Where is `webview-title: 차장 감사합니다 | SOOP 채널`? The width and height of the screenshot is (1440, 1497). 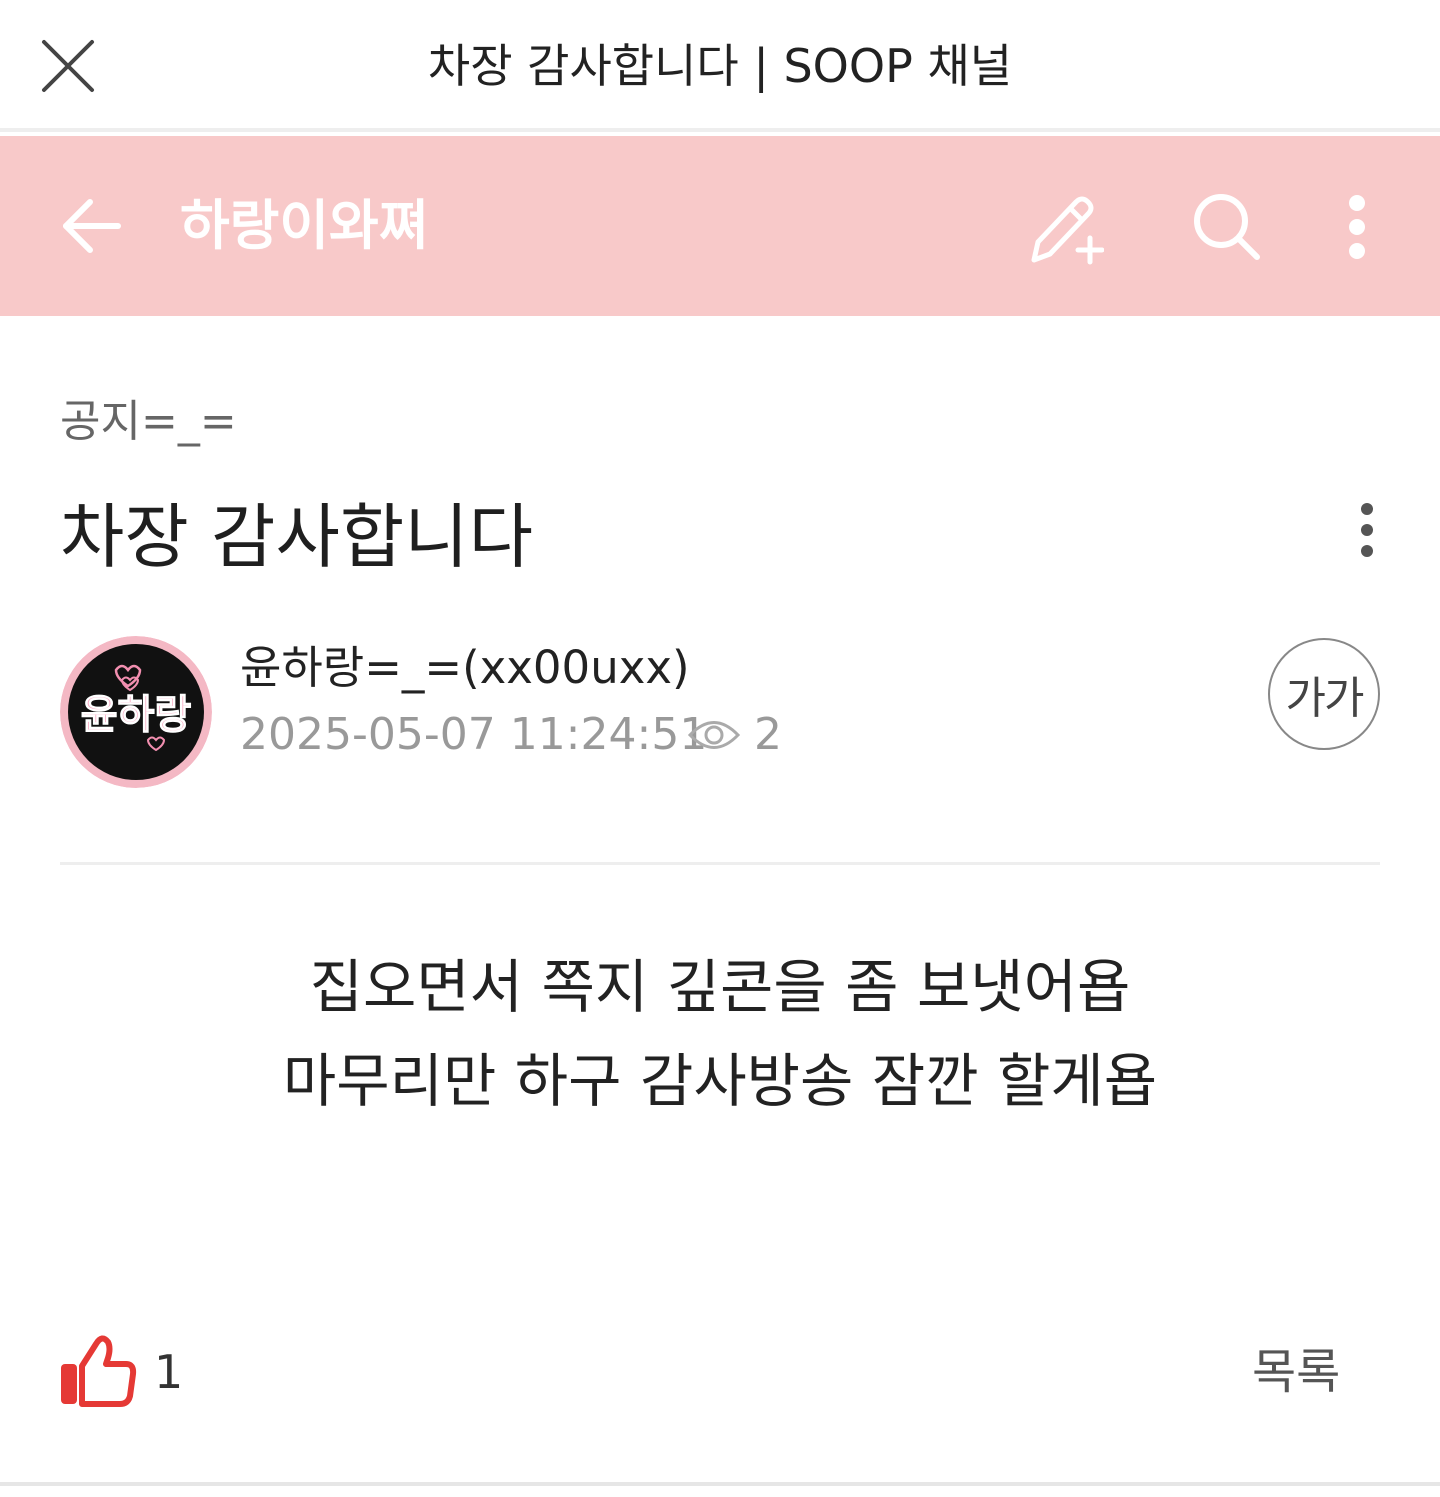 webview-title: 차장 감사합니다 | SOOP 채널 is located at coordinates (720, 66).